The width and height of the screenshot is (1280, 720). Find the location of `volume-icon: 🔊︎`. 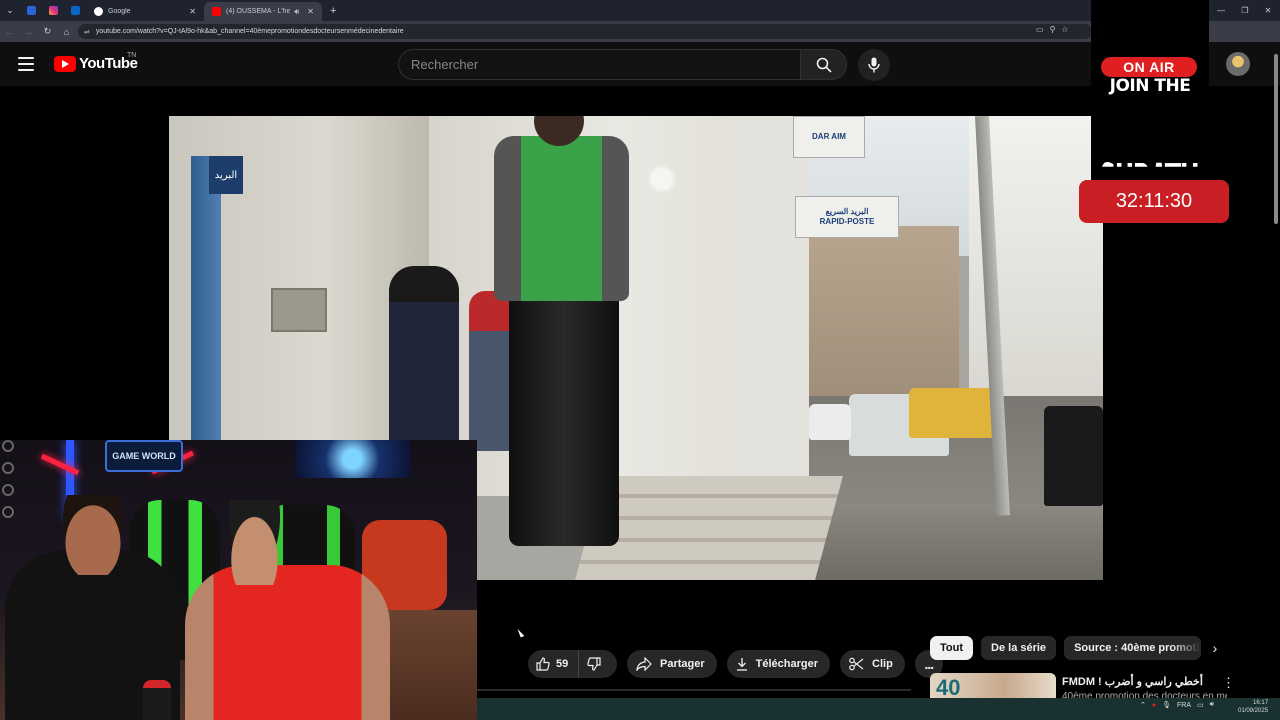

volume-icon: 🔊︎ is located at coordinates (1212, 705).